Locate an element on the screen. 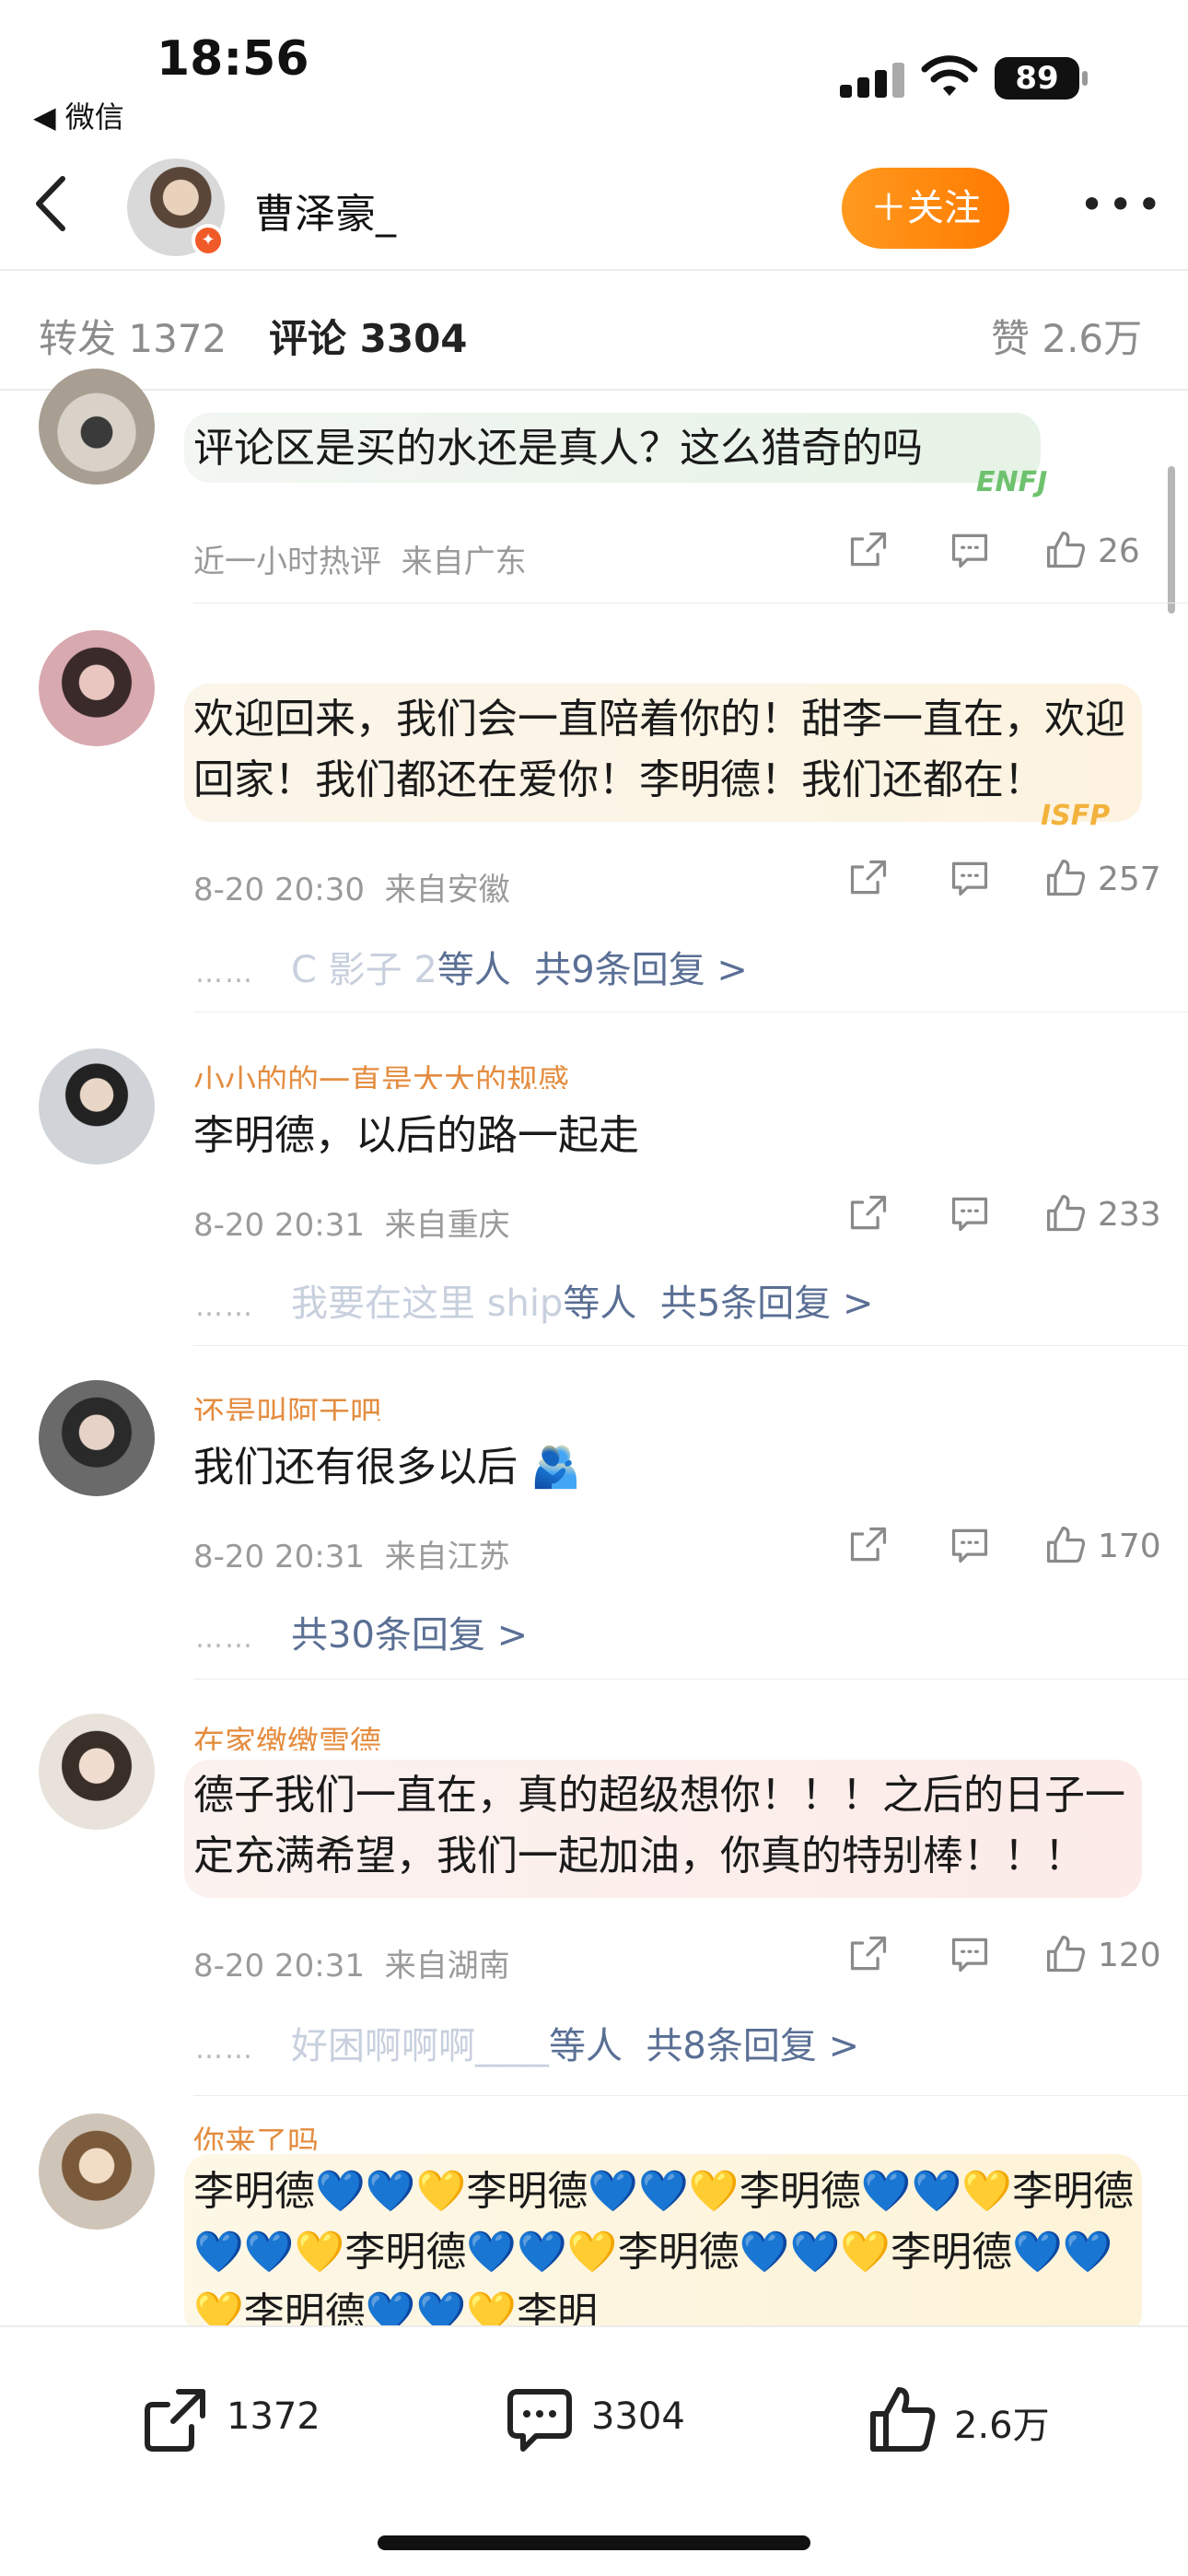  commenter-name is located at coordinates (285, 657).